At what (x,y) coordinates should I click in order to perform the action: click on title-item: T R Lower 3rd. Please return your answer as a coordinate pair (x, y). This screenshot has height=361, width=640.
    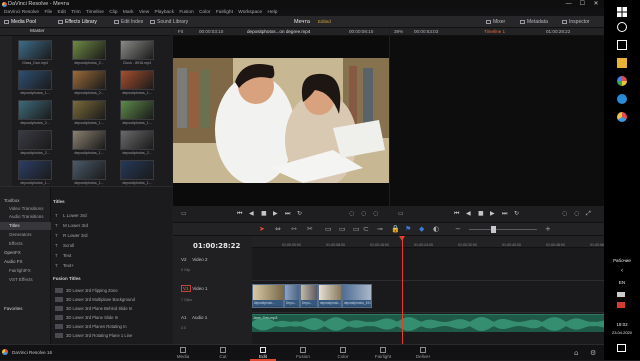
    Looking at the image, I should click on (112, 236).